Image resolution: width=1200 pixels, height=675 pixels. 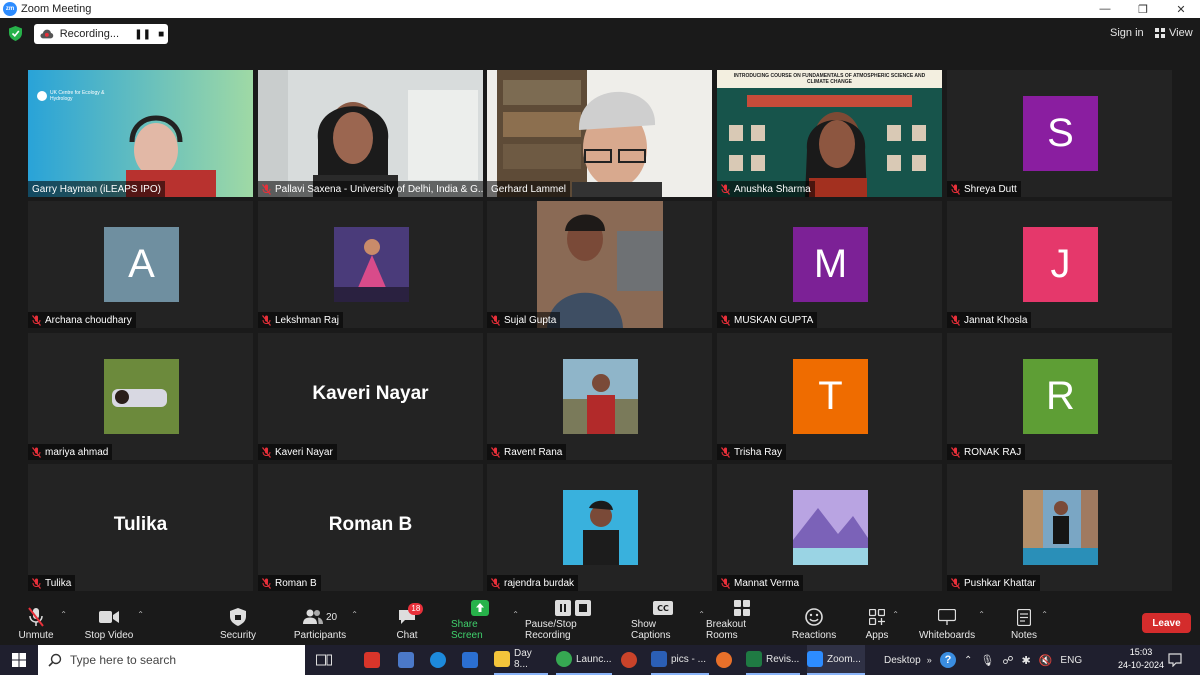 What do you see at coordinates (599, 133) in the screenshot?
I see `participant-tile: Gerhard Lammel` at bounding box center [599, 133].